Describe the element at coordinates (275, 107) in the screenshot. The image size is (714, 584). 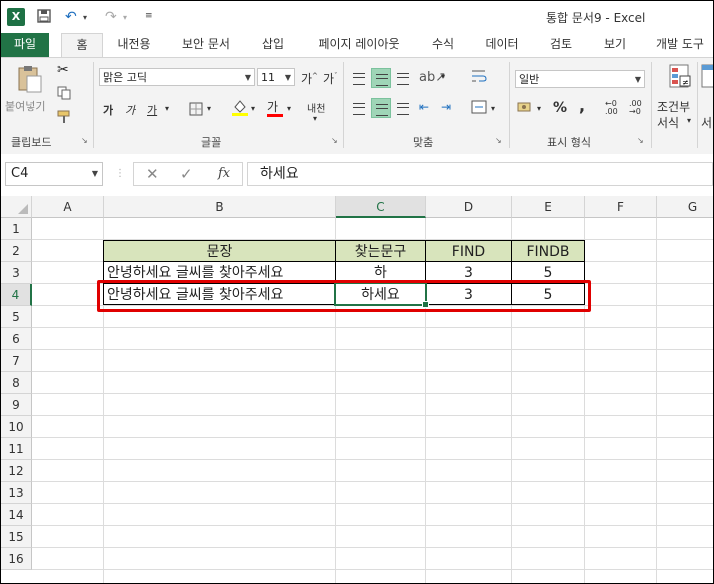
I see `font-color-icon: 가` at that location.